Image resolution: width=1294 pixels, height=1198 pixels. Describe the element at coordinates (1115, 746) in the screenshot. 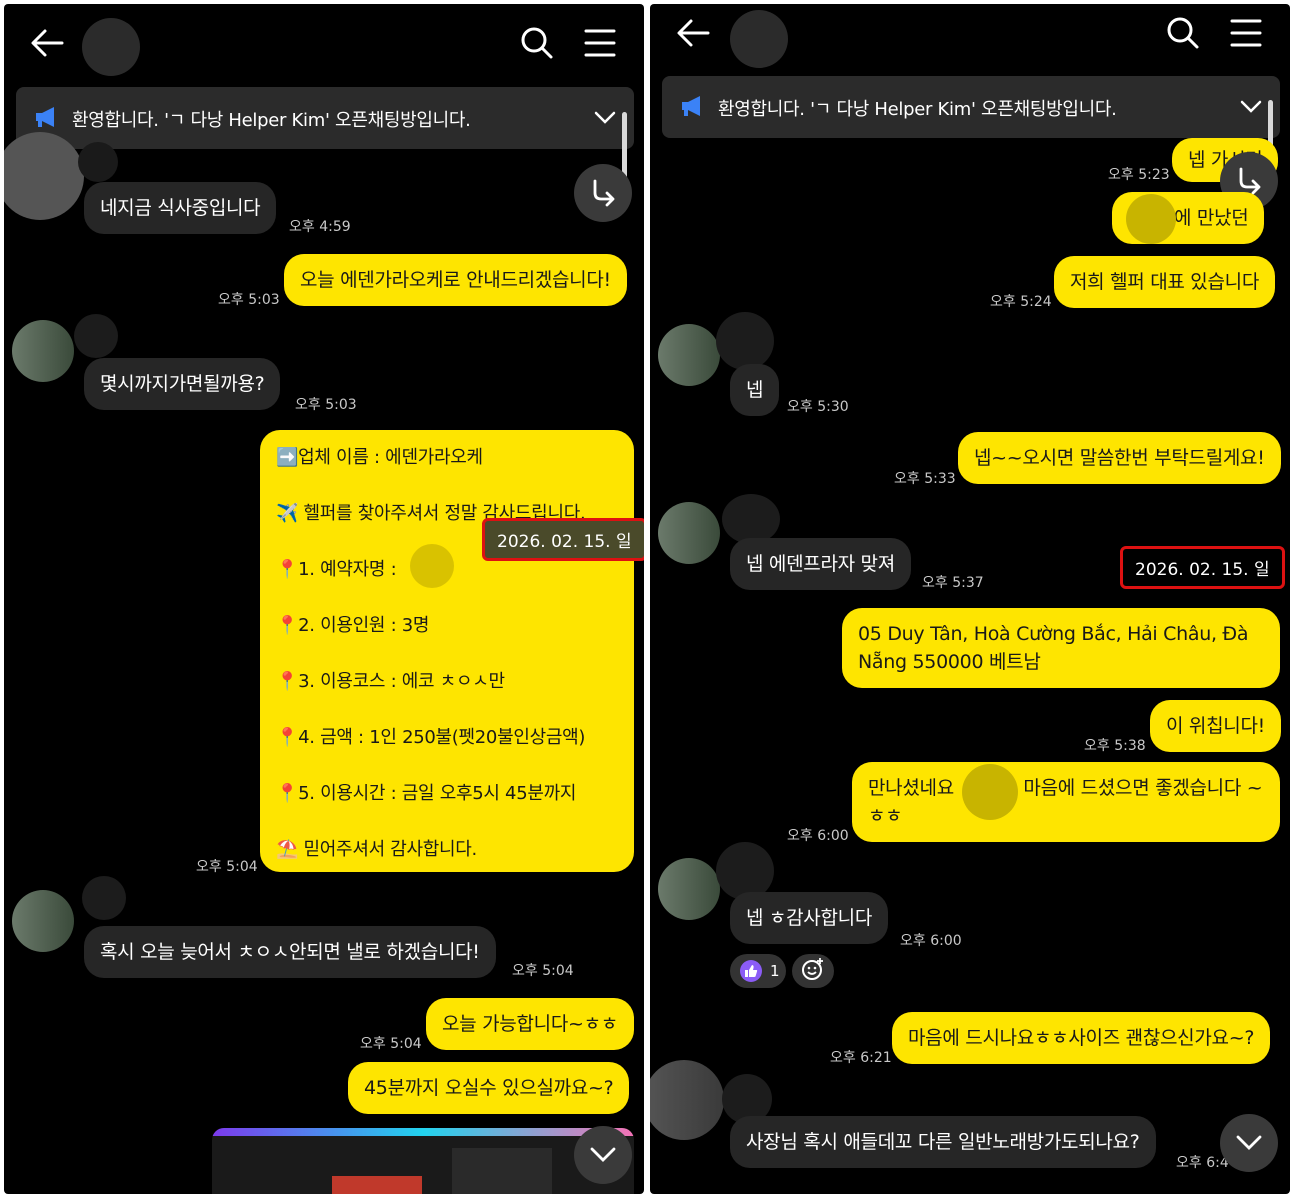

I see `message-time: 오후 5:38` at that location.